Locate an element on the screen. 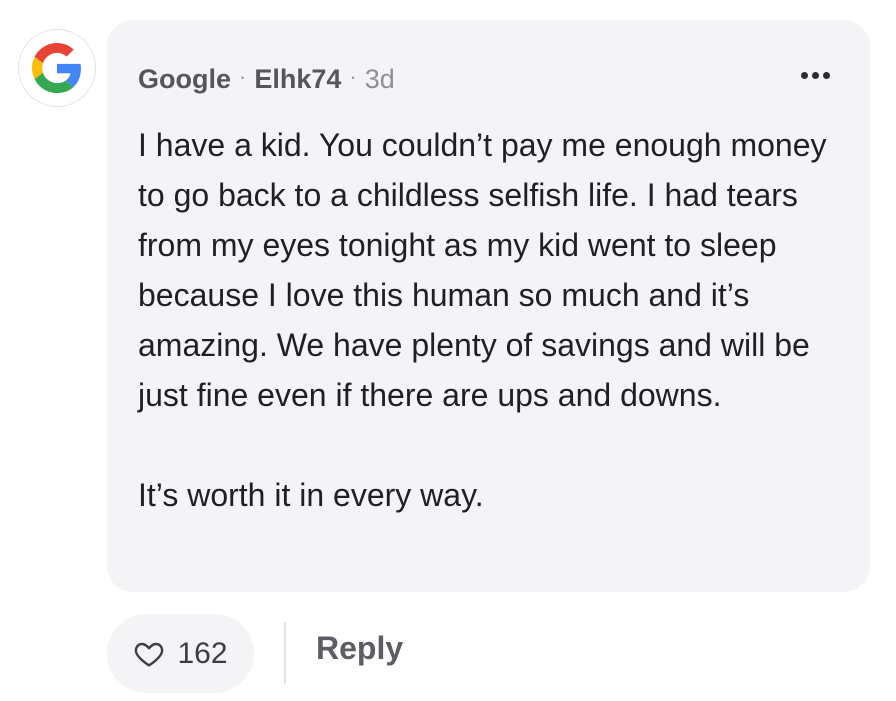 Image resolution: width=896 pixels, height=701 pixels. like-button: 162 is located at coordinates (180, 653).